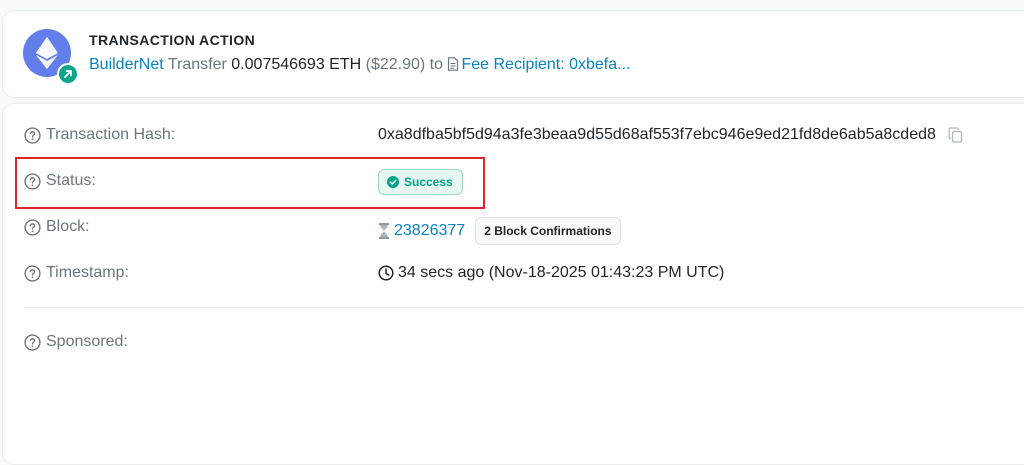 The height and width of the screenshot is (465, 1024). What do you see at coordinates (51, 57) in the screenshot?
I see `eth-token-logo` at bounding box center [51, 57].